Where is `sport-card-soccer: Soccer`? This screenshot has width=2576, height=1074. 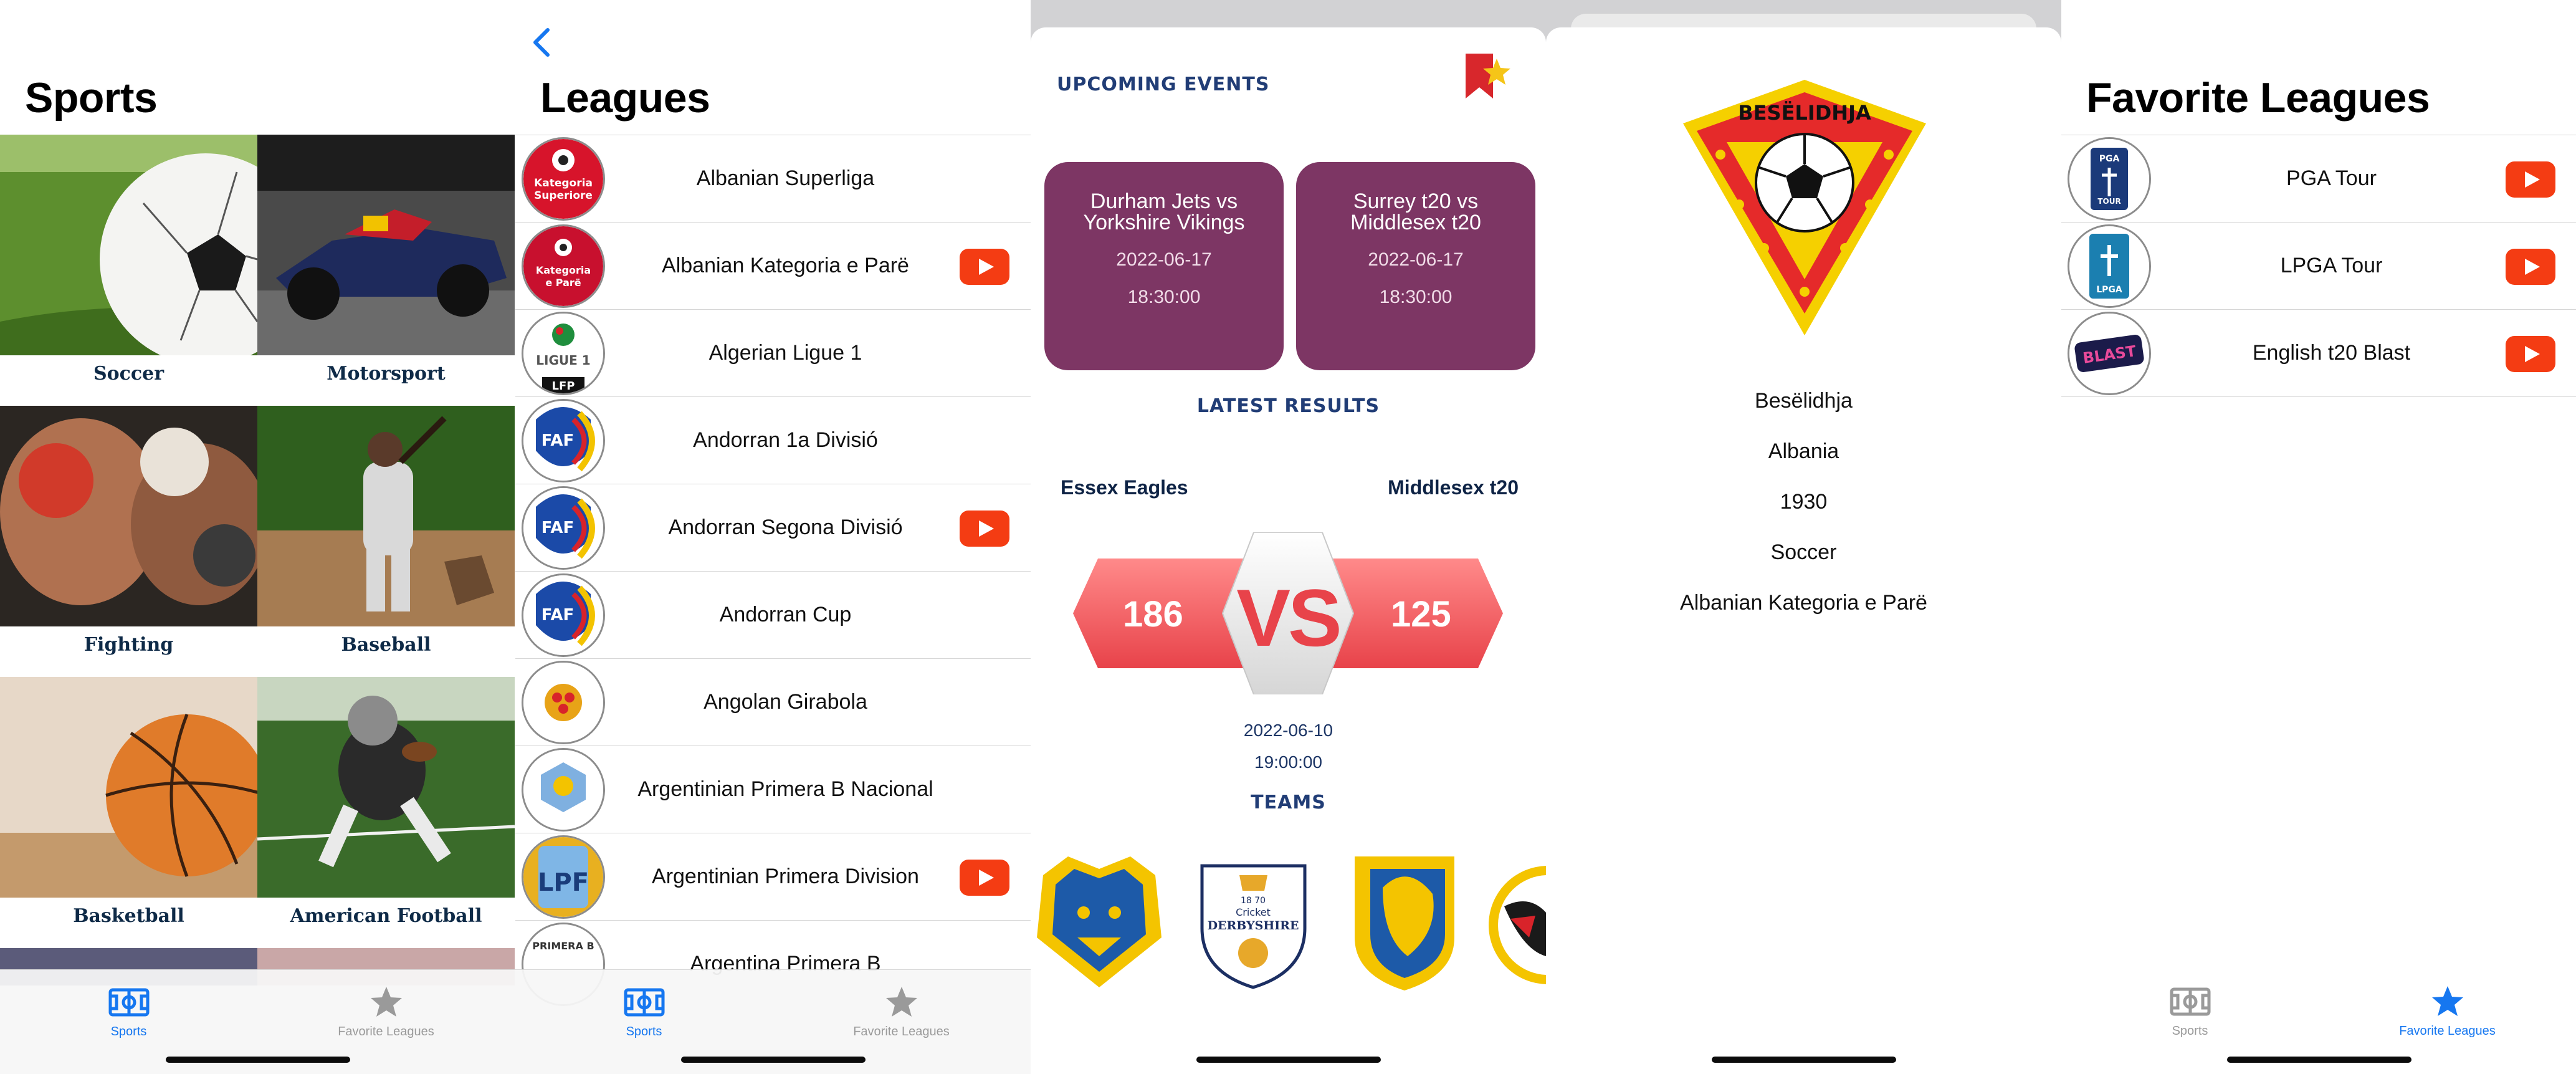
sport-card-soccer: Soccer is located at coordinates (128, 270).